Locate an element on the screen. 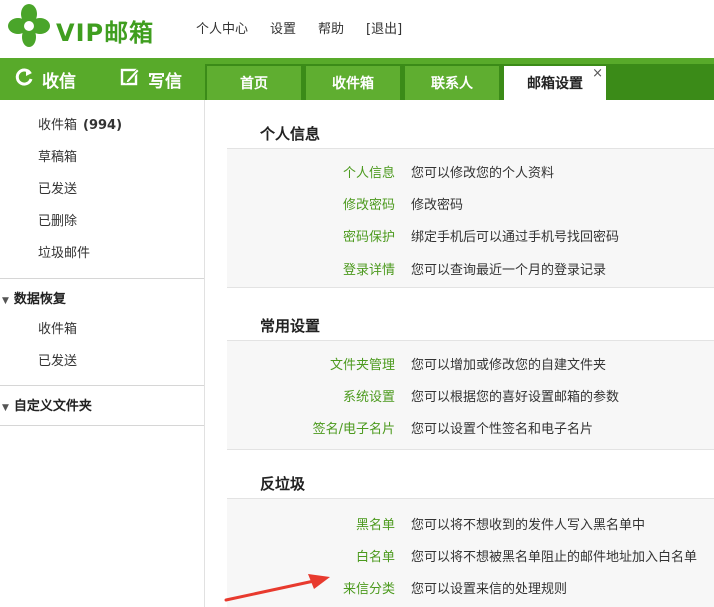  sidebar-item-recovery-inbox: 收件箱 is located at coordinates (57, 327).